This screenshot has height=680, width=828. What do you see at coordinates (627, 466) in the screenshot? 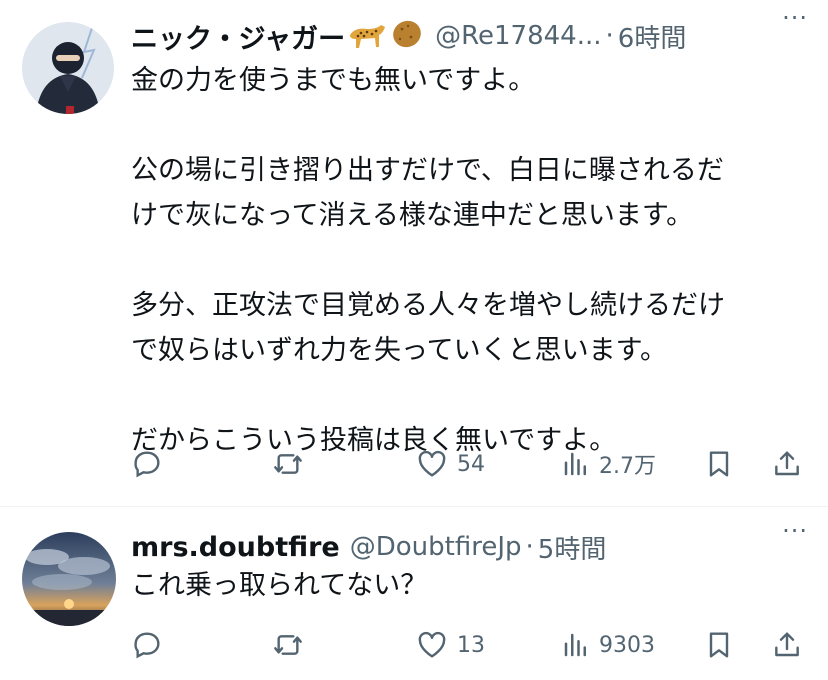
I see `view-count: 2.7万` at bounding box center [627, 466].